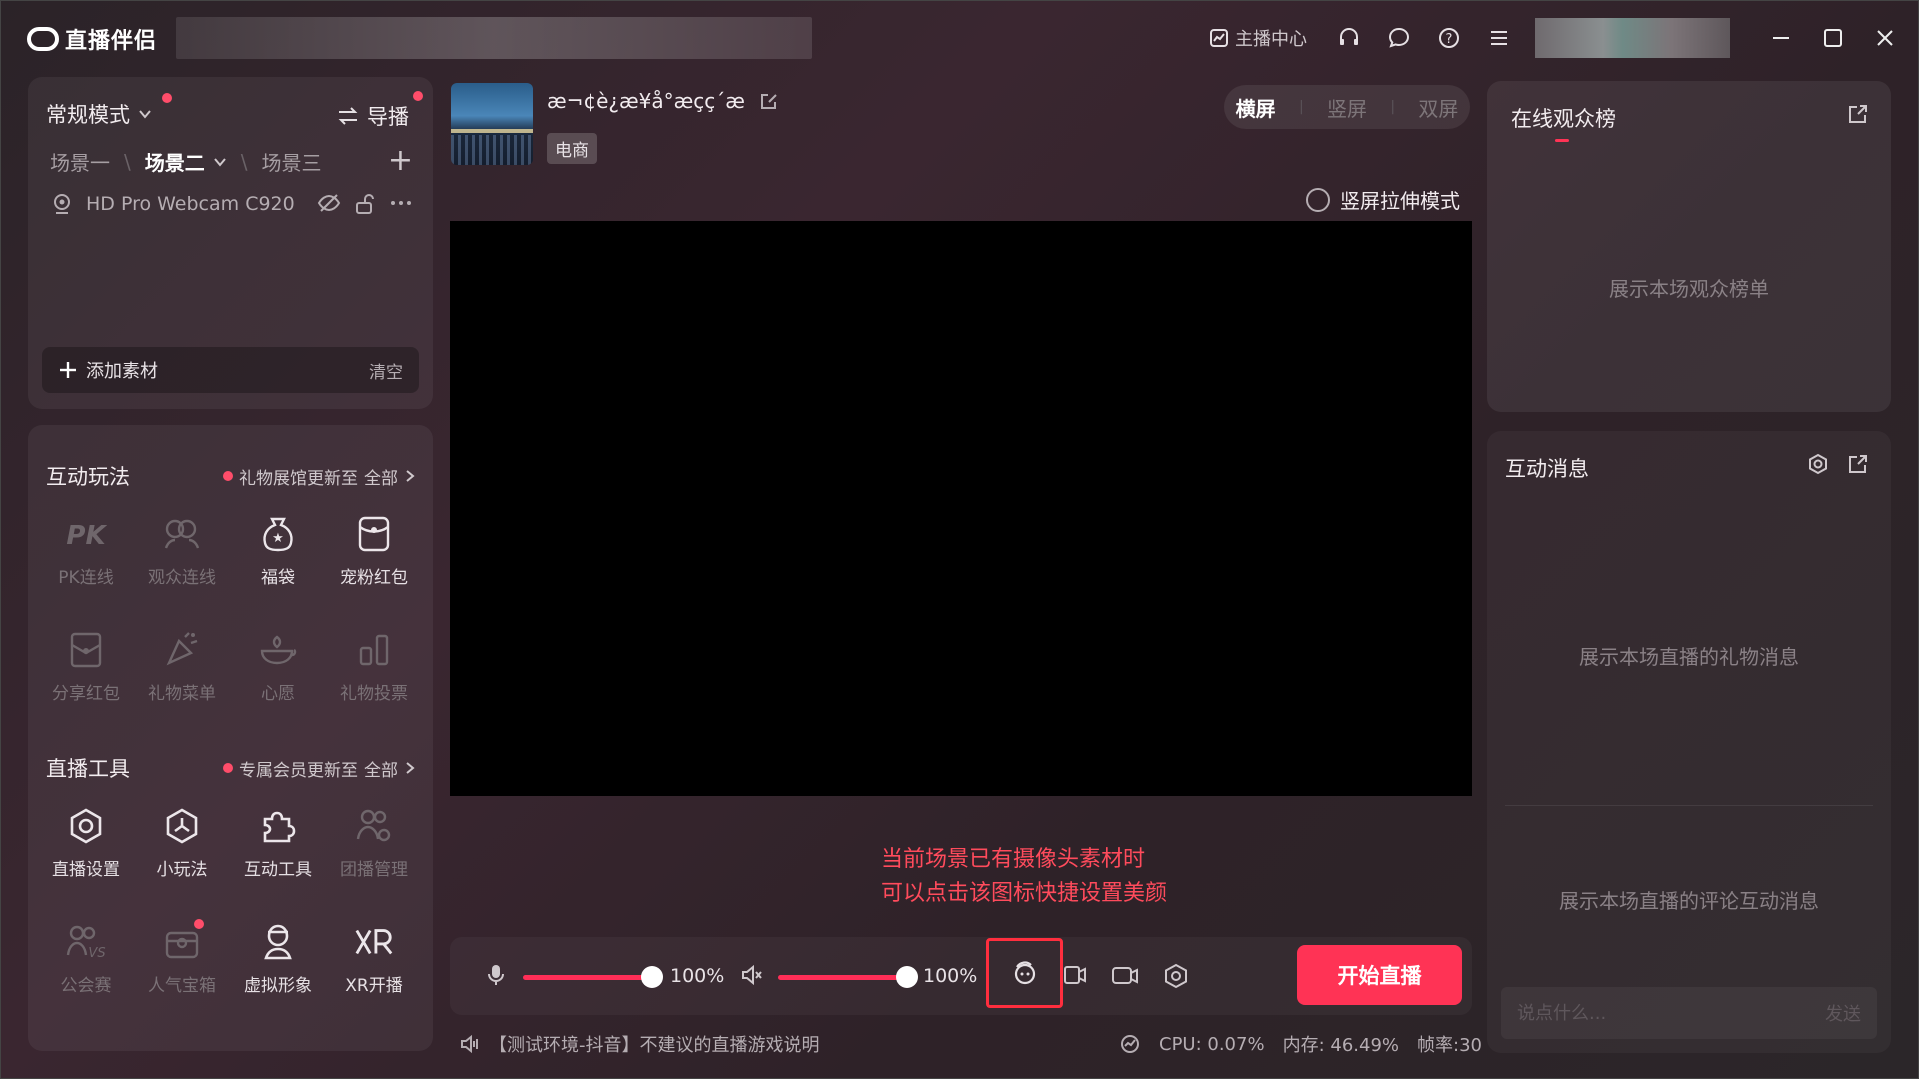 The width and height of the screenshot is (1919, 1079). Describe the element at coordinates (374, 679) in the screenshot. I see `gift-vote-button: 礼物投票` at that location.